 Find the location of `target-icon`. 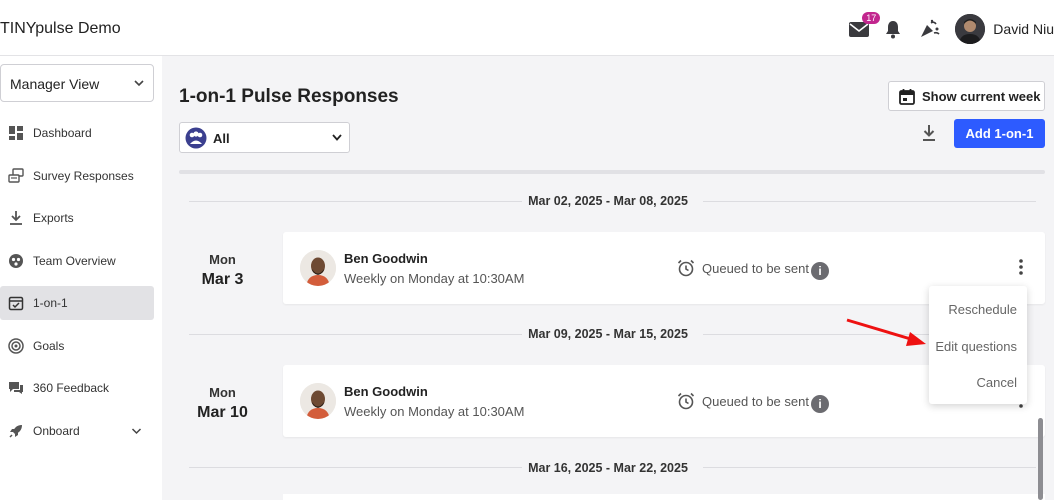

target-icon is located at coordinates (16, 345).